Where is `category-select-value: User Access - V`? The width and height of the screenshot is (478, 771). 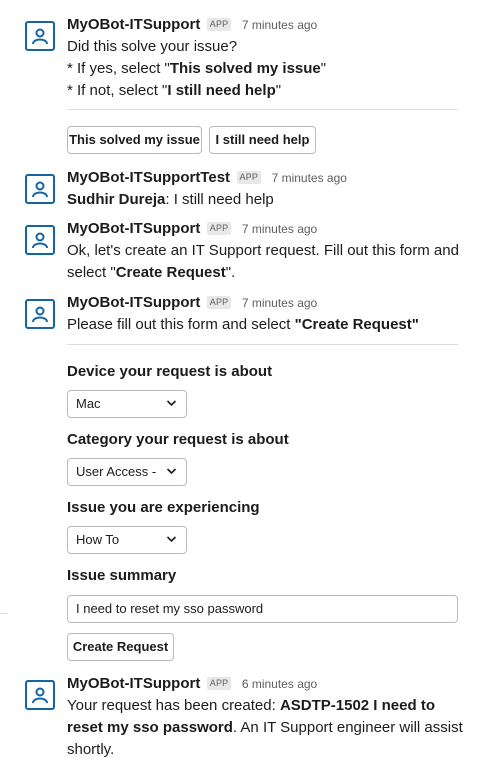 category-select-value: User Access - V is located at coordinates (117, 471).